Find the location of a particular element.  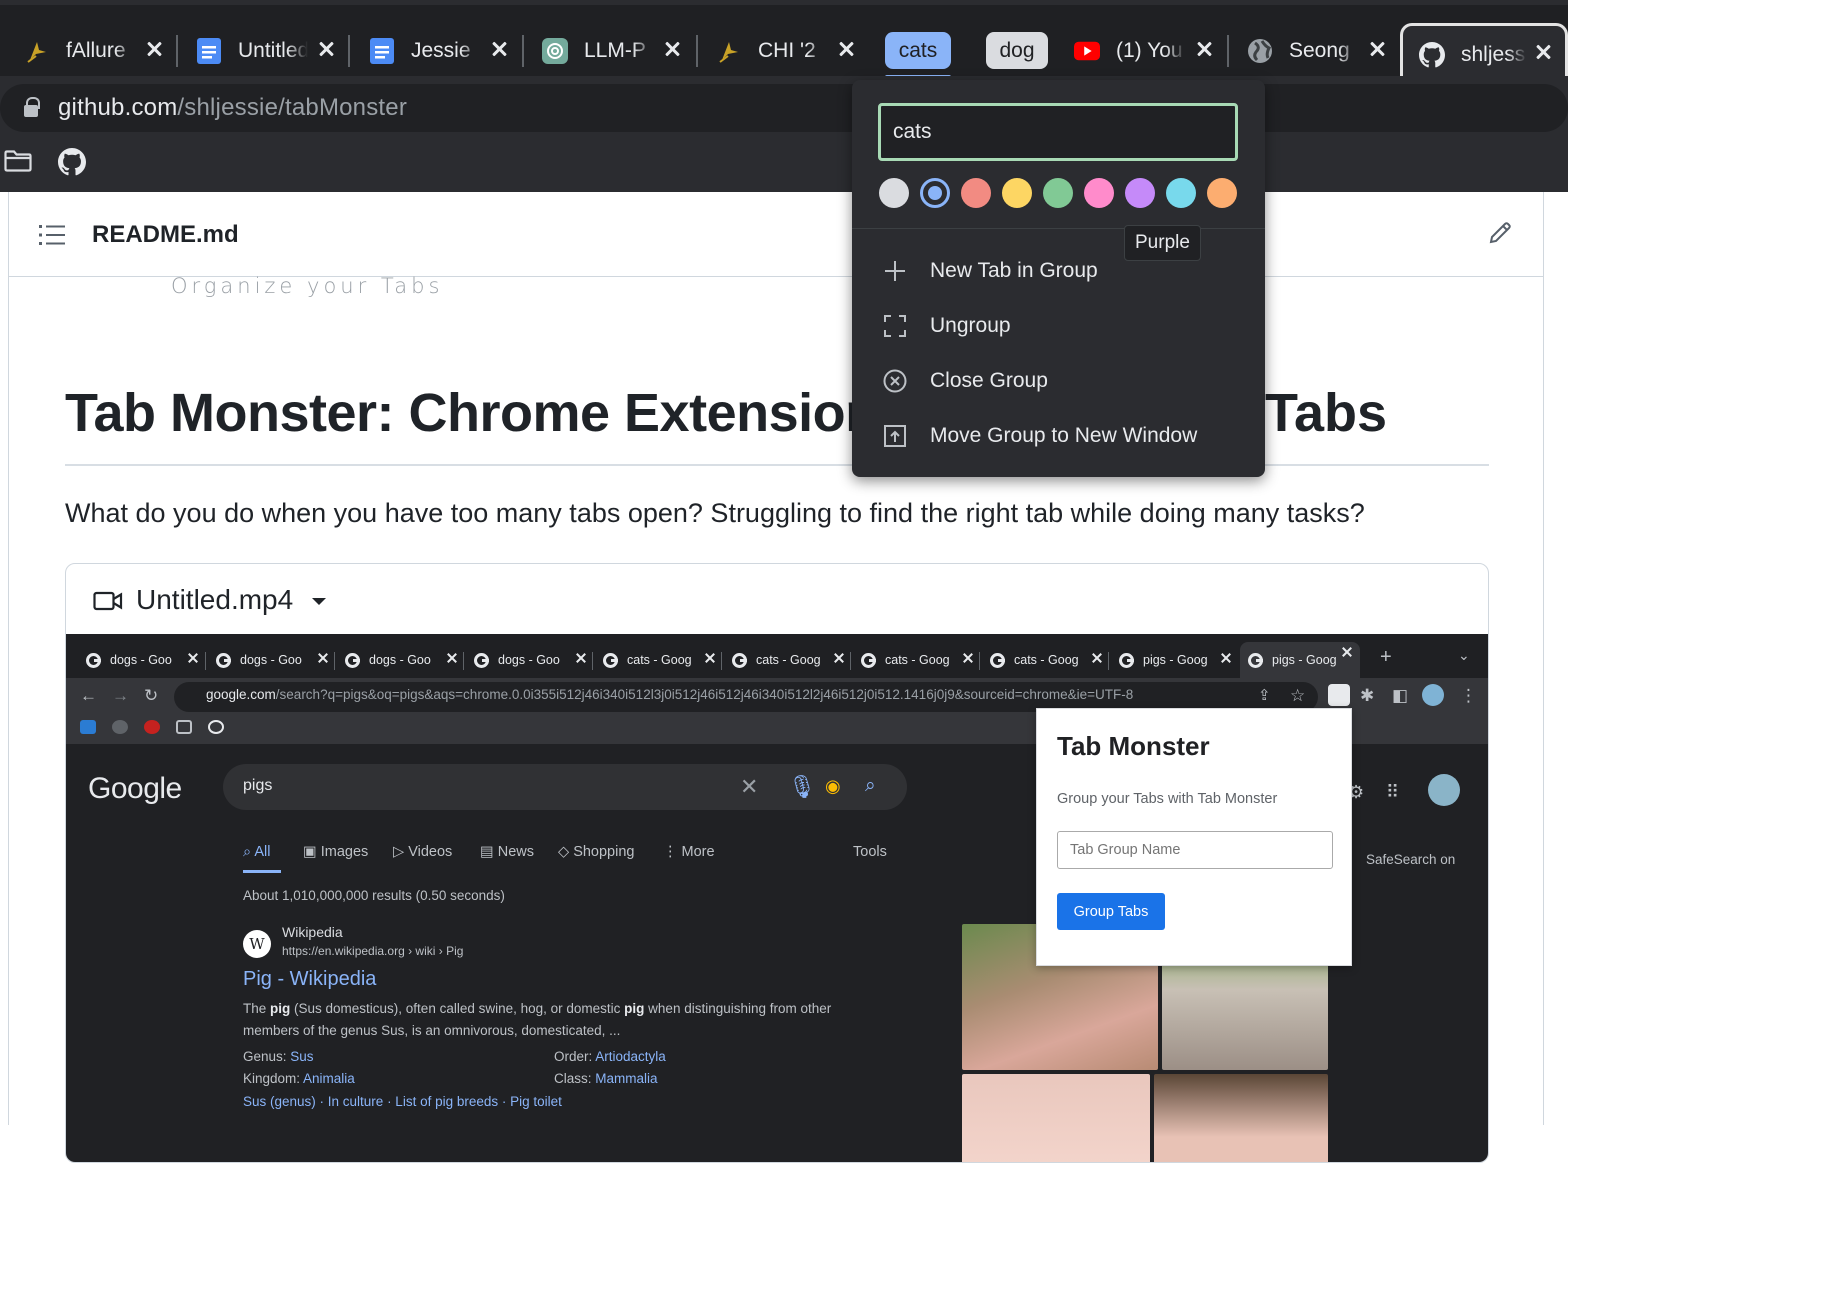

tab-chi: CHI '2 is located at coordinates (791, 51).